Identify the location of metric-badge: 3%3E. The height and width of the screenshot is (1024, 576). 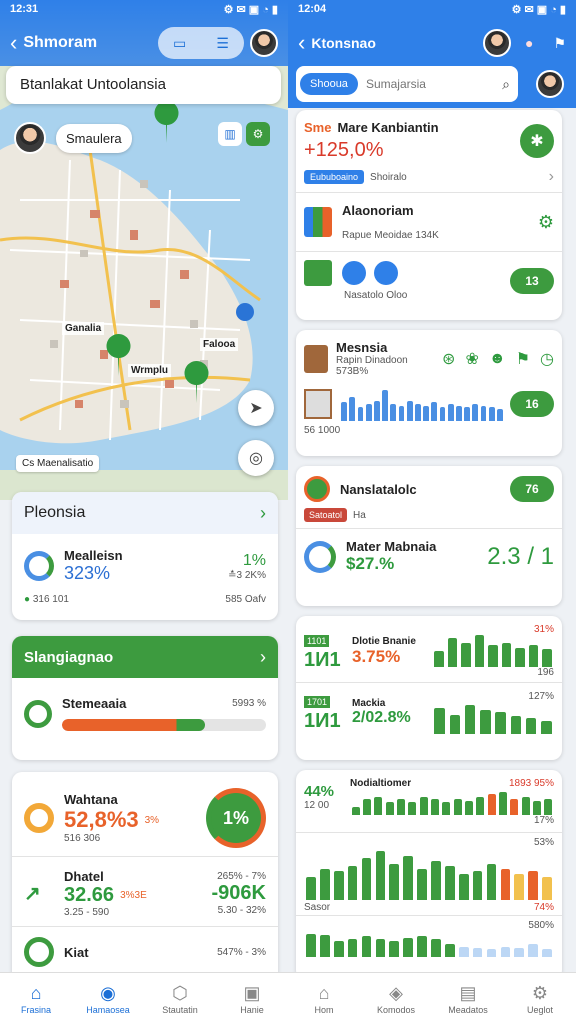
(133, 895).